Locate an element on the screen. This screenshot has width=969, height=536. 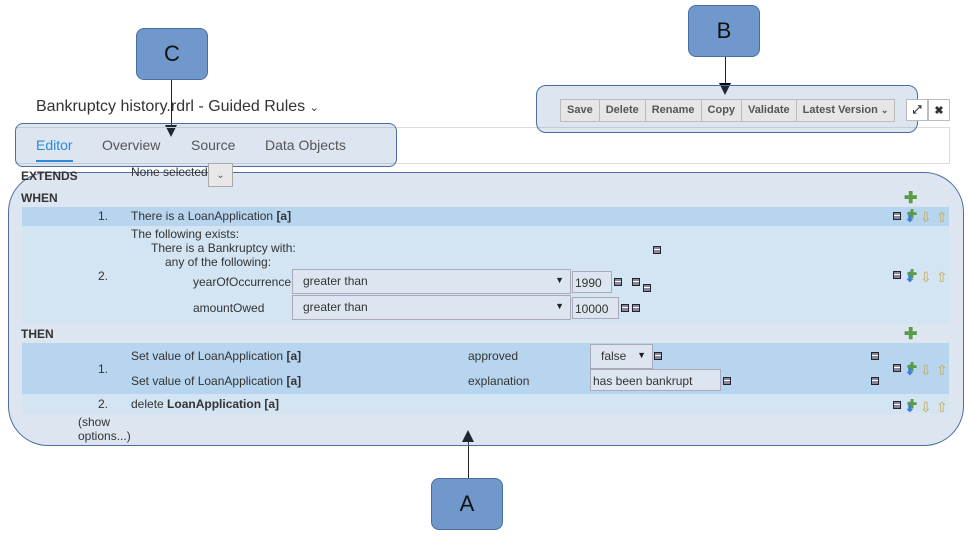
expand-icon: ⤢ is located at coordinates (917, 110).